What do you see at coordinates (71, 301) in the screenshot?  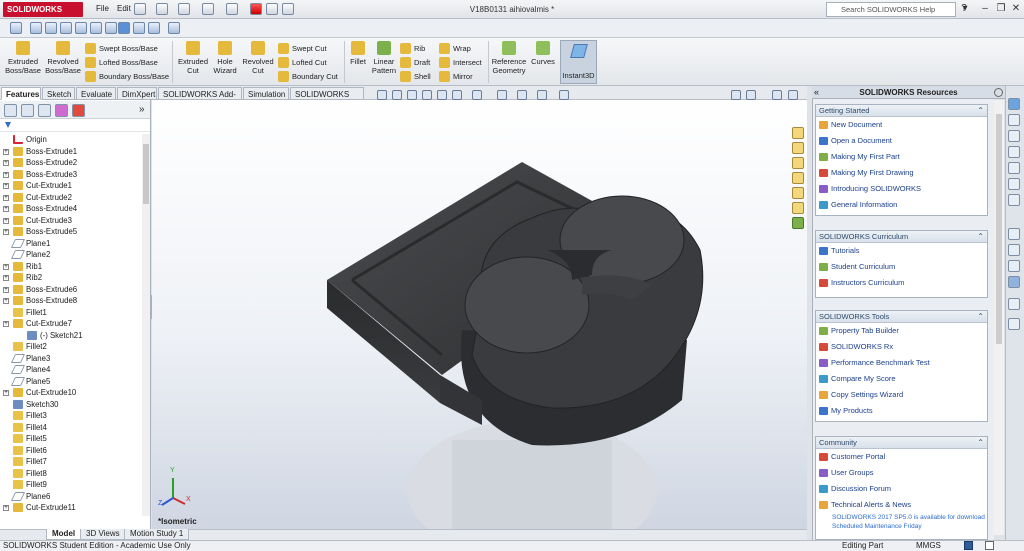 I see `tree-node: + Boss-Extrude8` at bounding box center [71, 301].